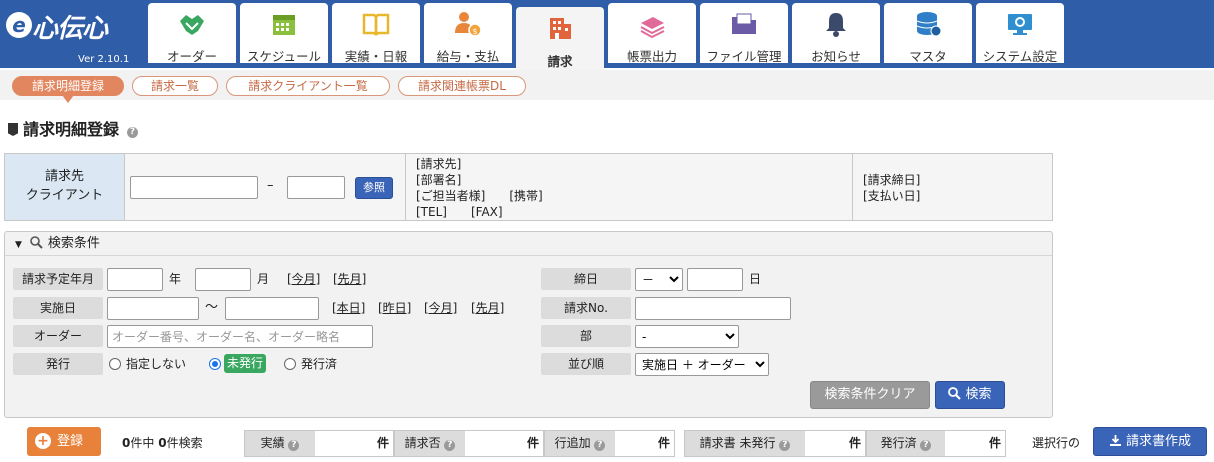 This screenshot has height=462, width=1214. Describe the element at coordinates (58, 308) in the screenshot. I see `date-label: 実施日` at that location.